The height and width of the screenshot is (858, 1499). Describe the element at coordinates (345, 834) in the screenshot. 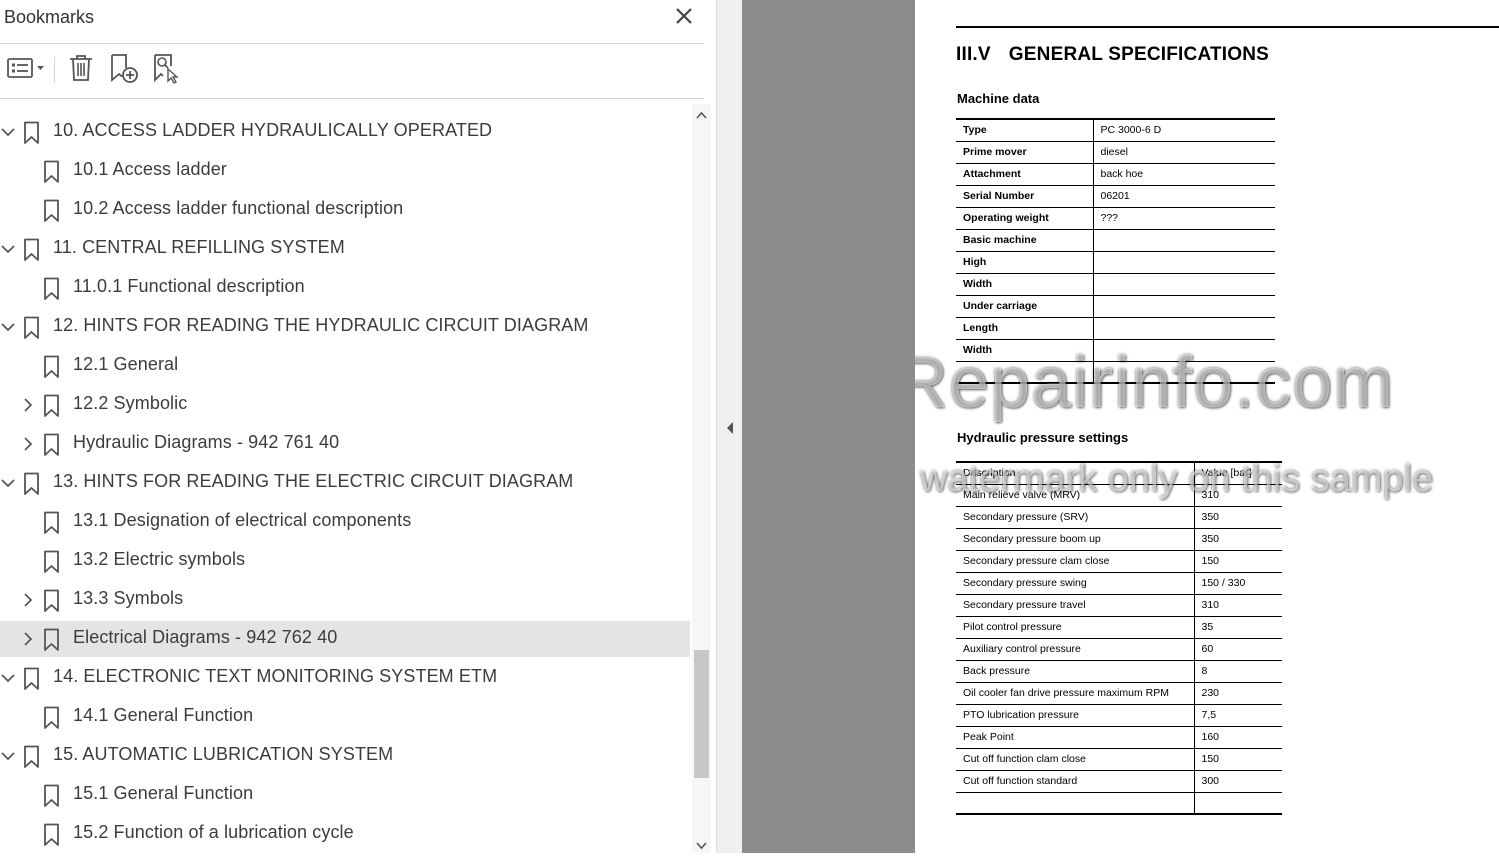

I see `bookmark-item: 15.2 Function of a lubrication cycle` at that location.